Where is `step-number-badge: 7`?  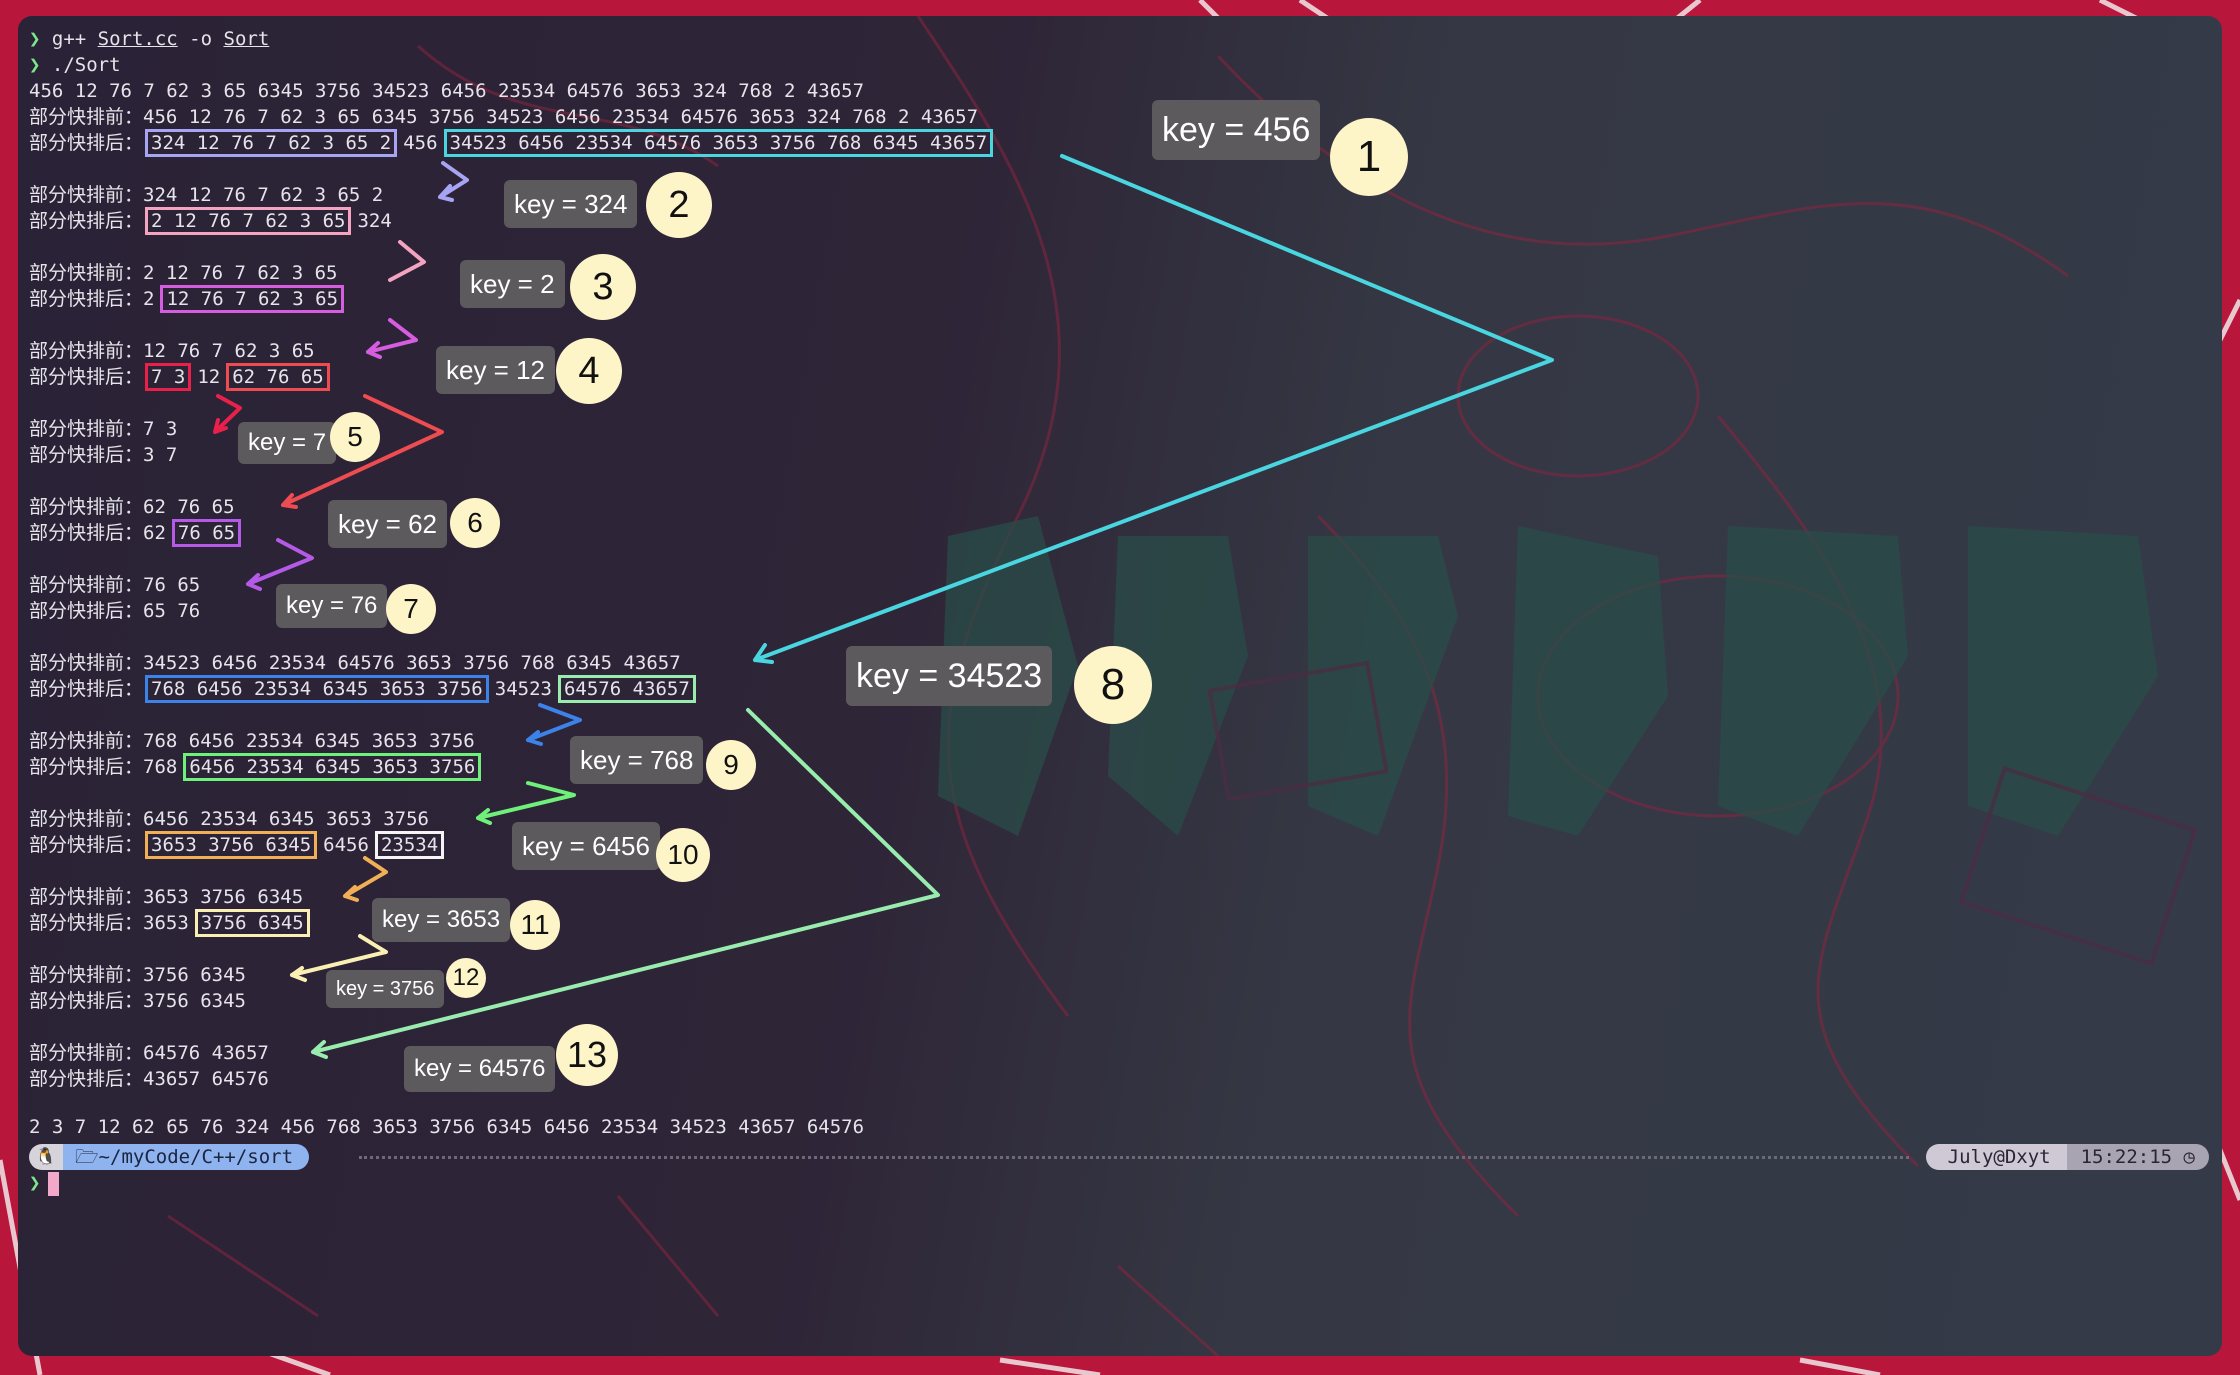 step-number-badge: 7 is located at coordinates (411, 609).